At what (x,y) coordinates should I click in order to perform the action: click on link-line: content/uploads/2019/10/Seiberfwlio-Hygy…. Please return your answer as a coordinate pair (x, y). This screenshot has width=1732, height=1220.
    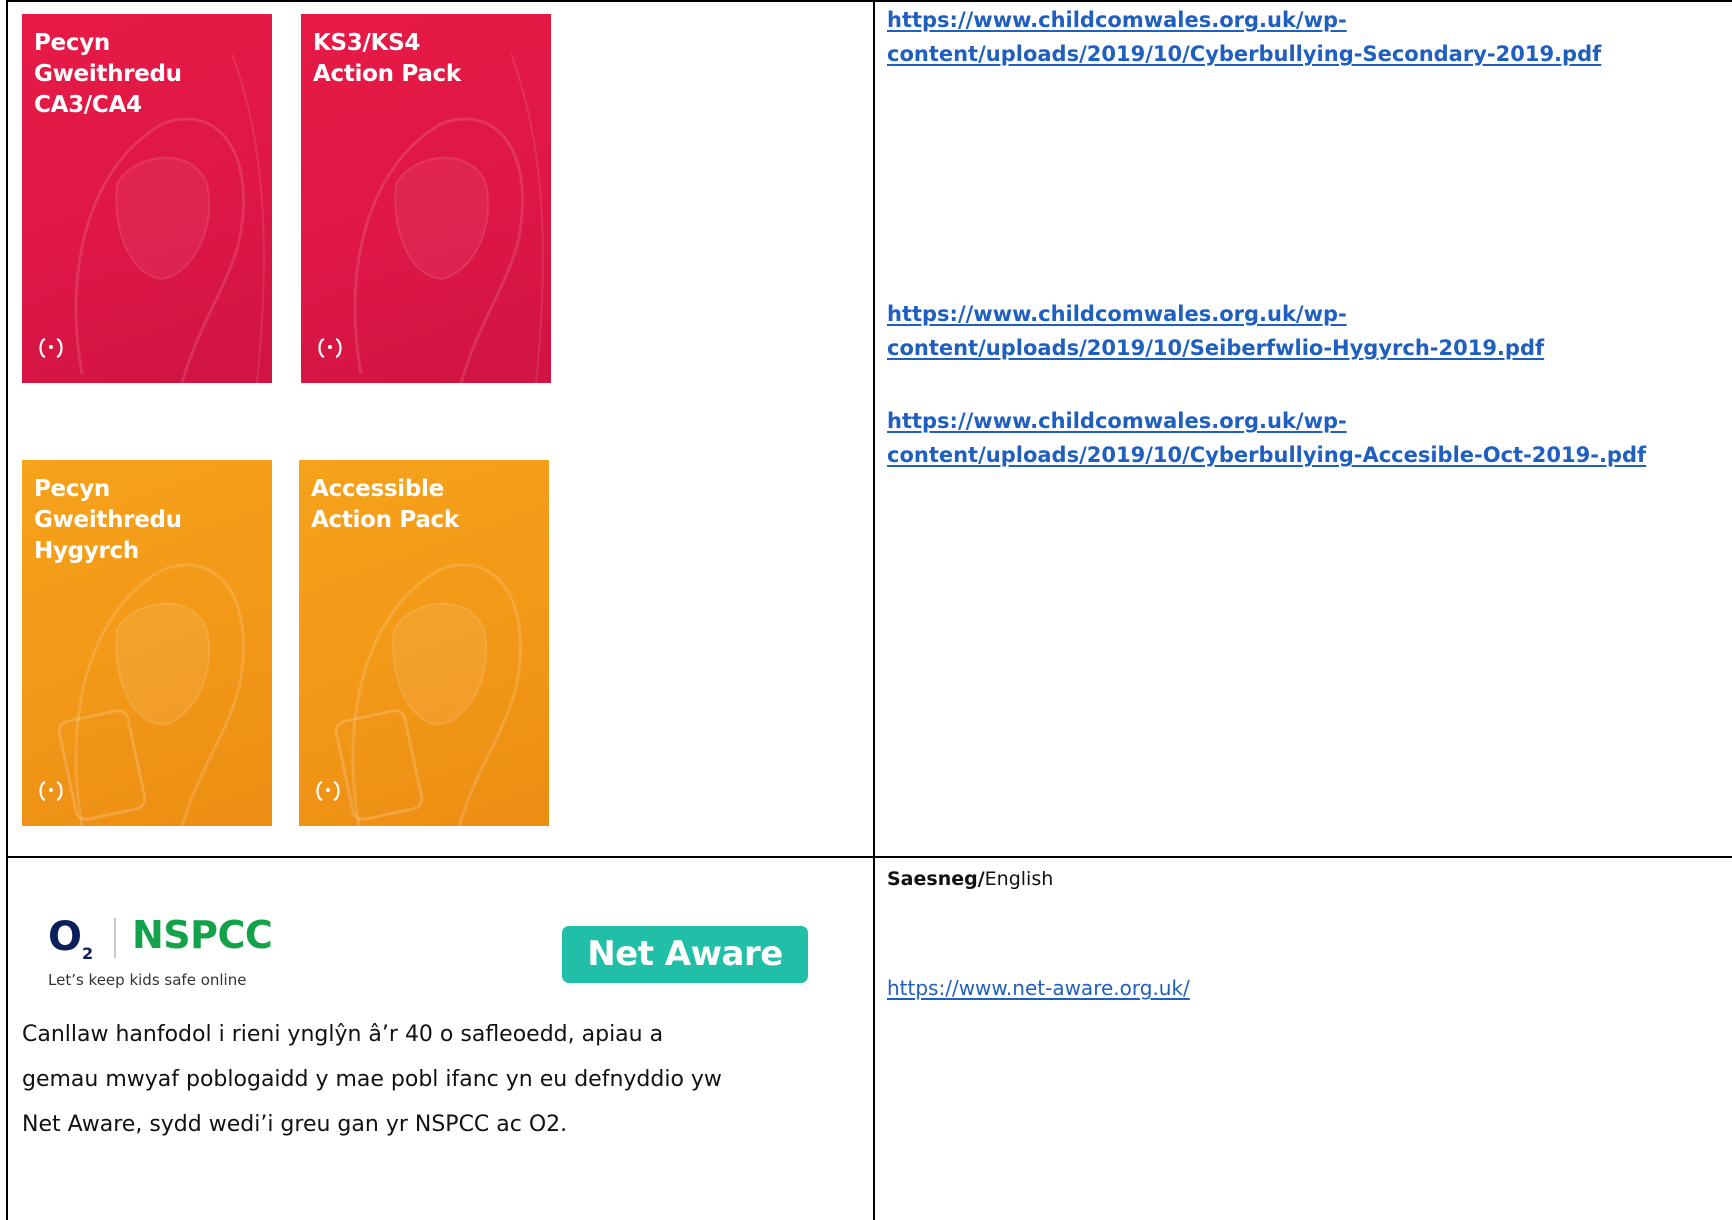
    Looking at the image, I should click on (1215, 348).